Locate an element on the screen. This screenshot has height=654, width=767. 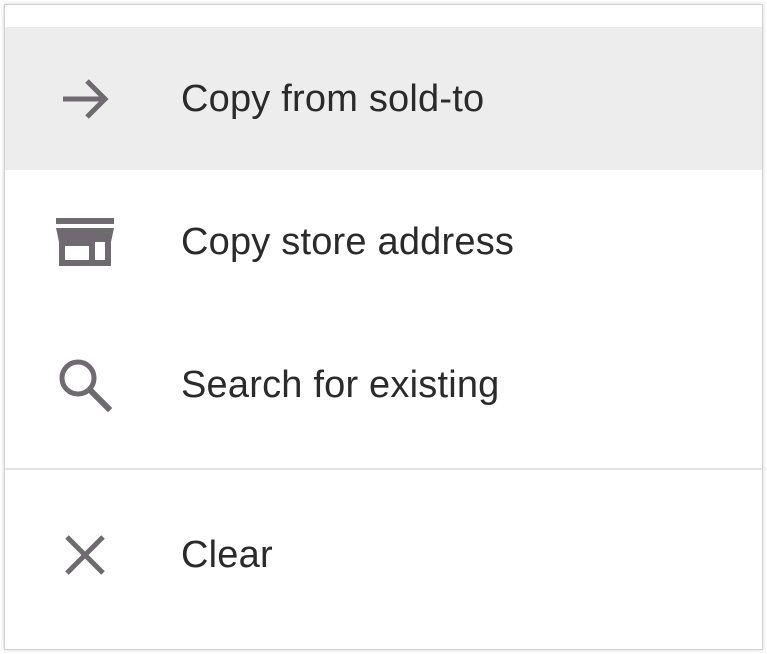
close-icon is located at coordinates (85, 555).